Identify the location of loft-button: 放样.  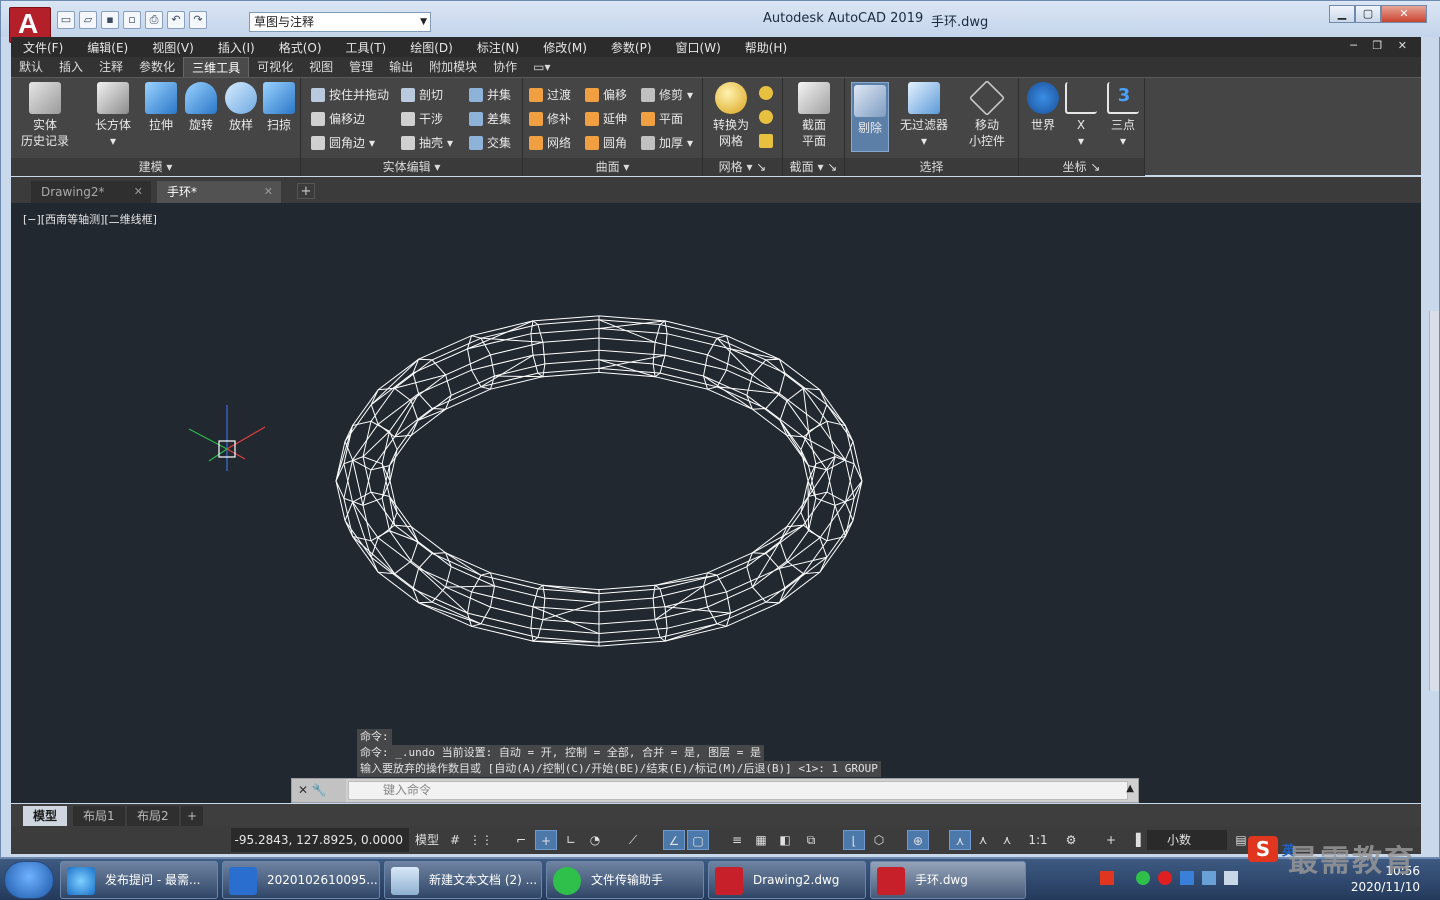
(241, 107).